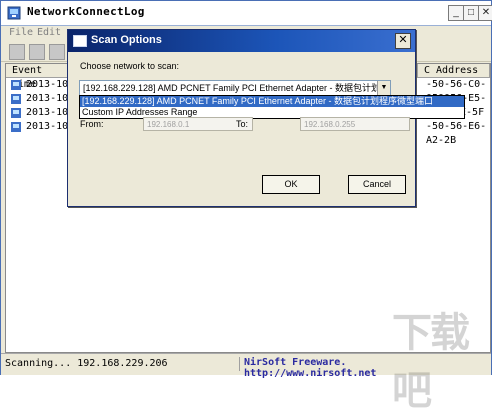  Describe the element at coordinates (241, 41) in the screenshot. I see `dialog-title-bar: Scan Options ✕` at that location.